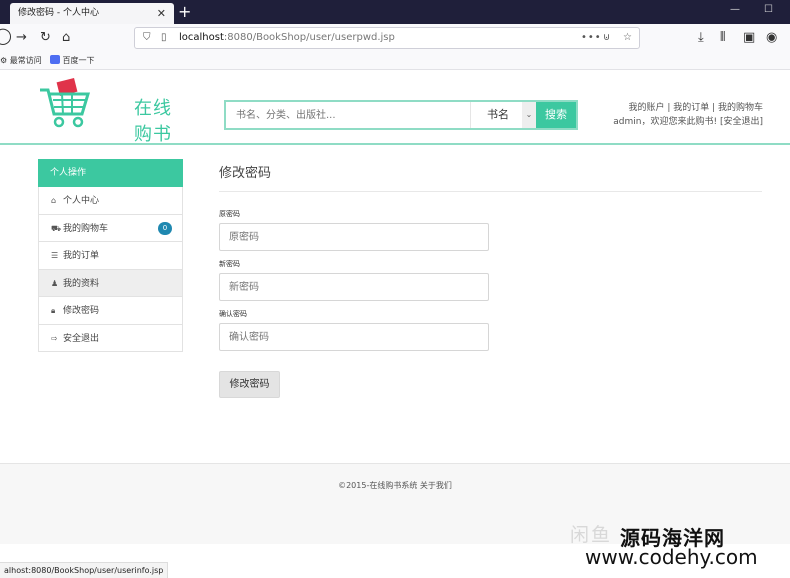 This screenshot has height=578, width=790. What do you see at coordinates (245, 173) in the screenshot?
I see `page-title: 修改密码` at bounding box center [245, 173].